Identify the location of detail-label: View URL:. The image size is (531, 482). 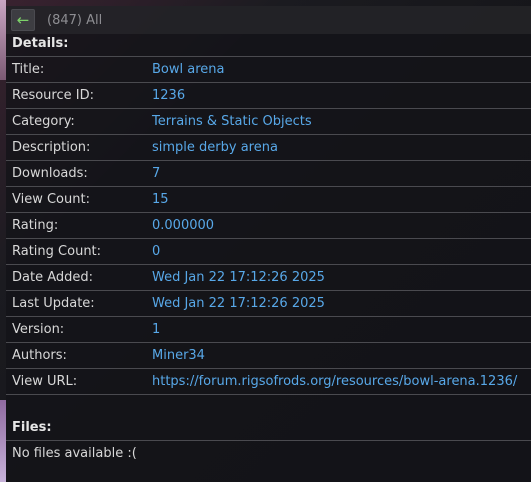
(45, 381).